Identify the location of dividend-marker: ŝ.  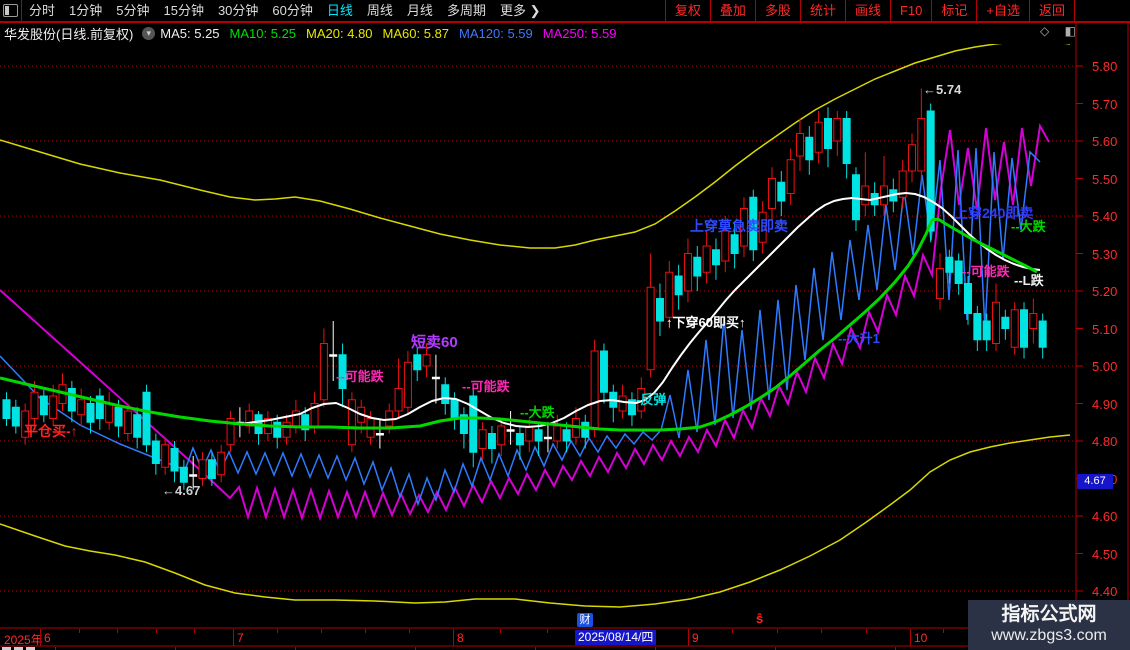
(759, 618).